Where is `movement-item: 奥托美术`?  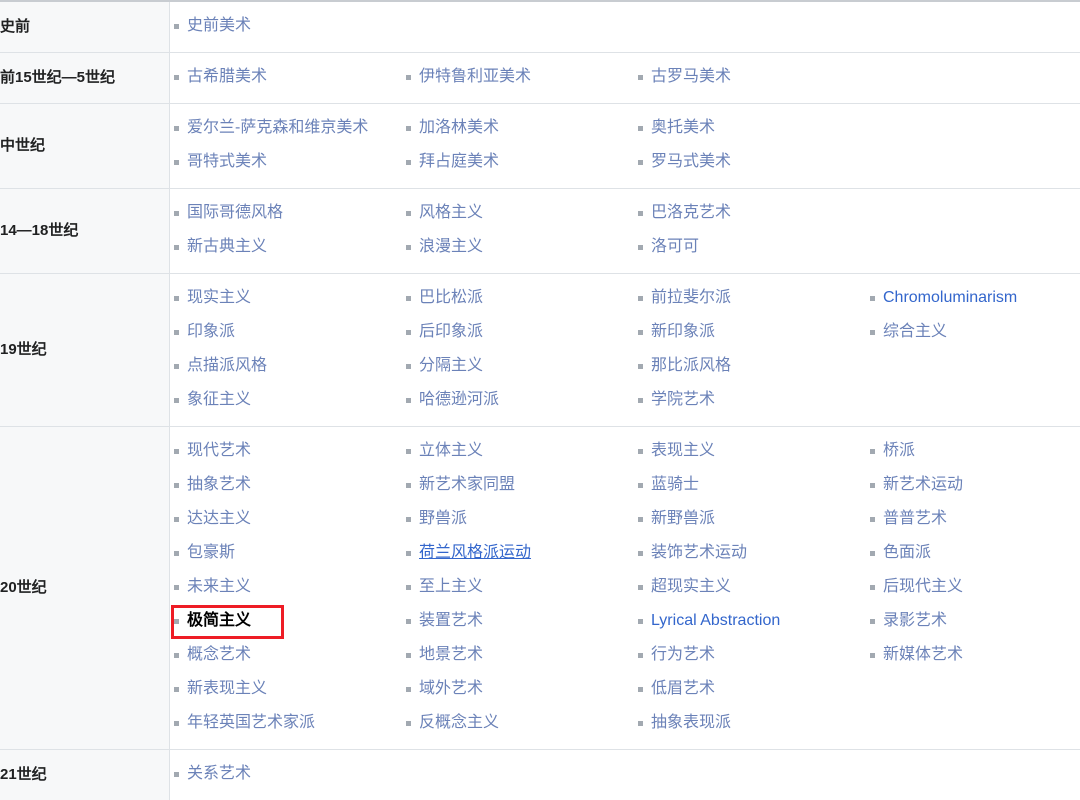
movement-item: 奥托美术 is located at coordinates (750, 128).